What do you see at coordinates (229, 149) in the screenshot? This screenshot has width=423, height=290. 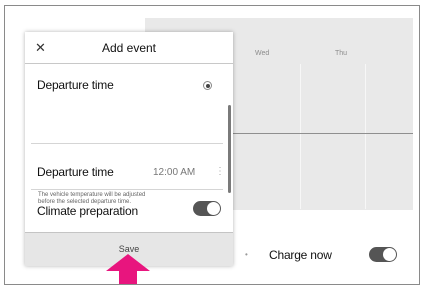 I see `scrollbar` at bounding box center [229, 149].